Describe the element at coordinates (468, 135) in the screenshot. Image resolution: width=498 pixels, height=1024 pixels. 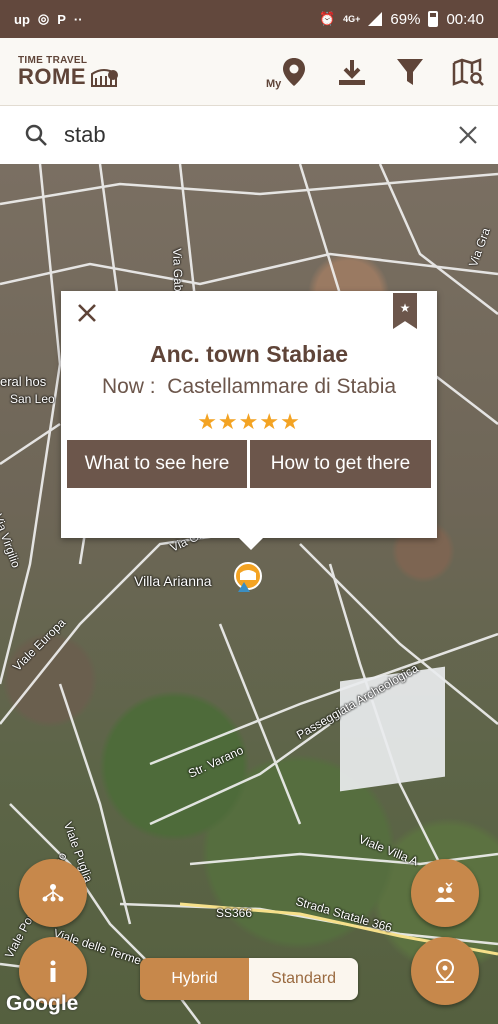
I see `clear-search-icon` at that location.